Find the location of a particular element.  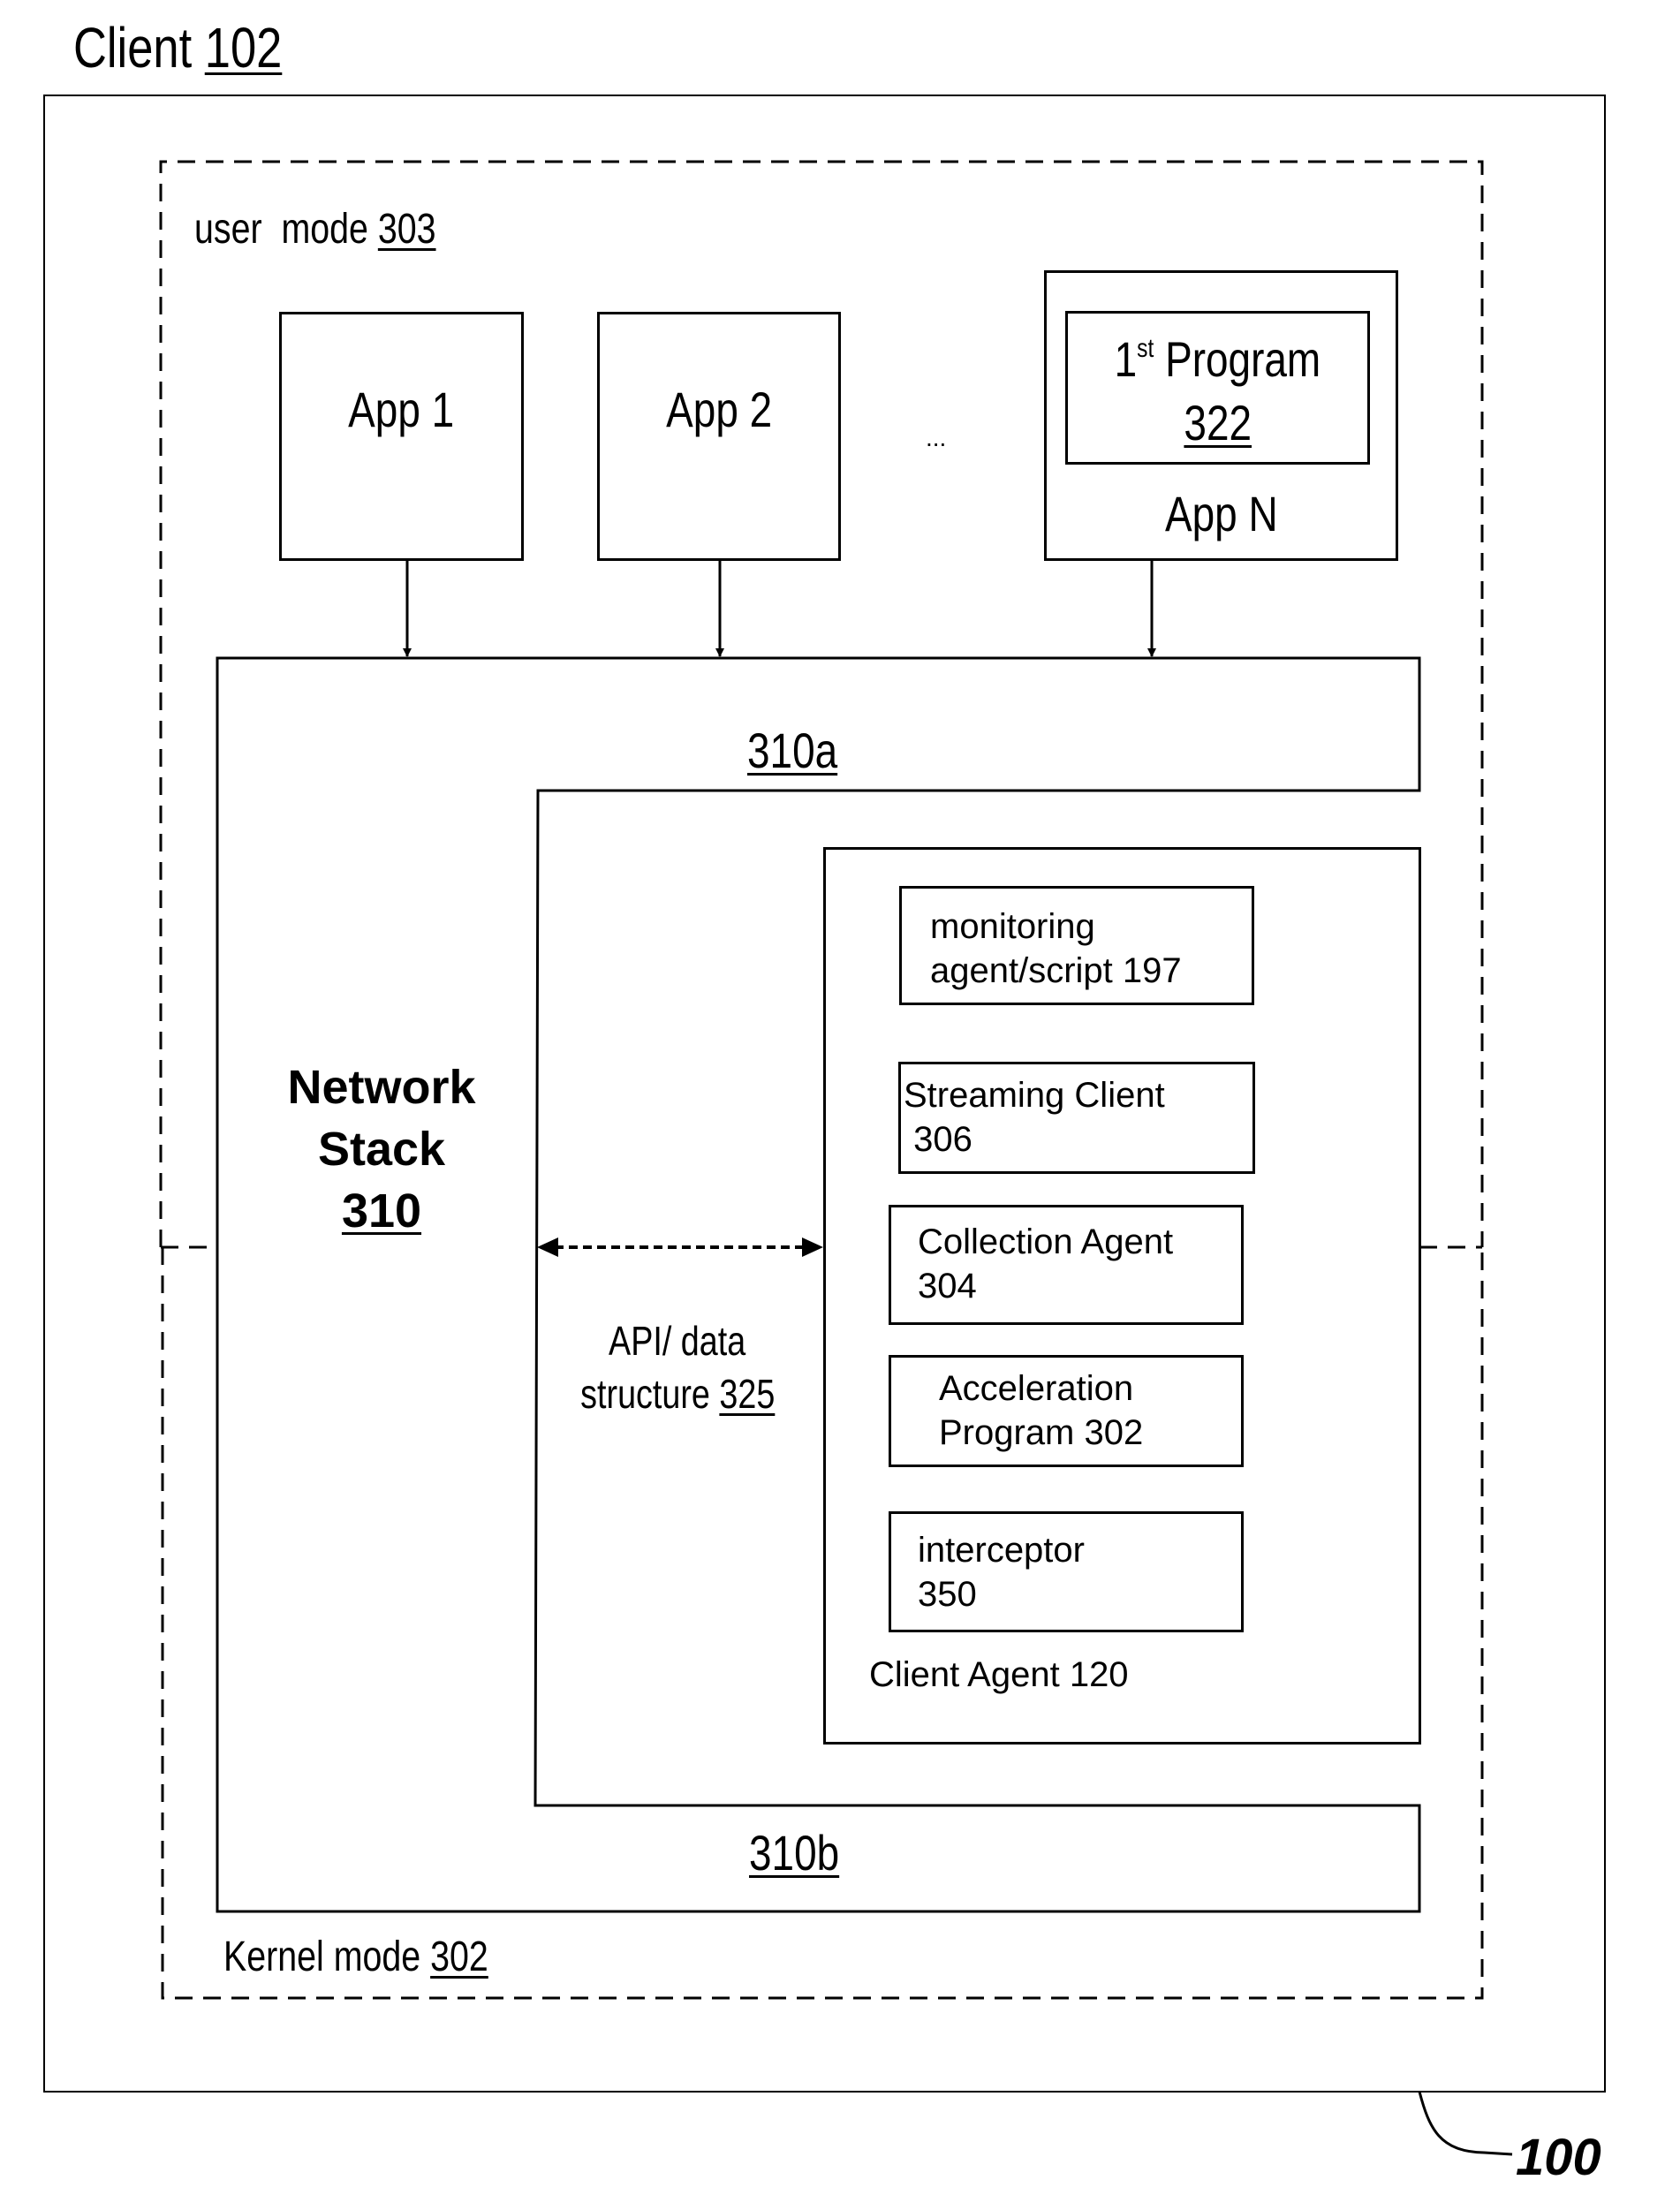

network-stack-title-line1: Network is located at coordinates (381, 1087).